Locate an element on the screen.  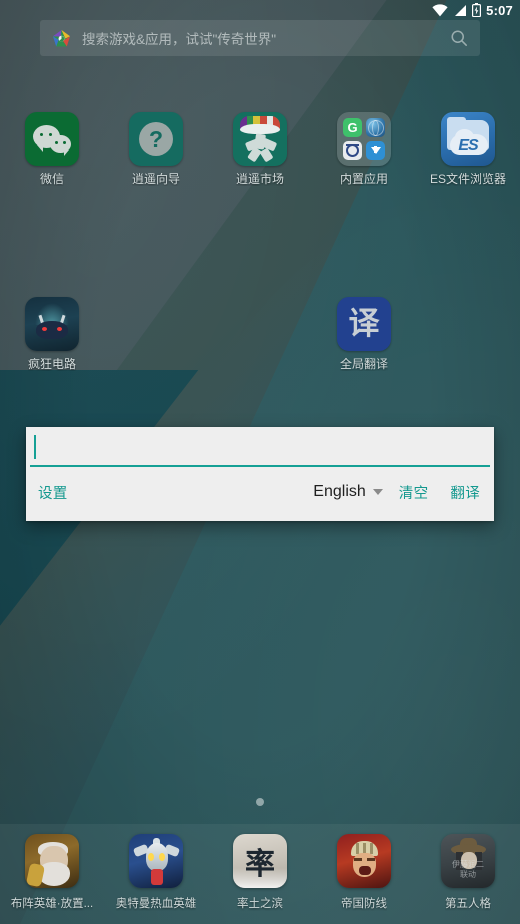
search-bar: 搜索游戏&应用，试试"传奇世界" is located at coordinates (260, 38).